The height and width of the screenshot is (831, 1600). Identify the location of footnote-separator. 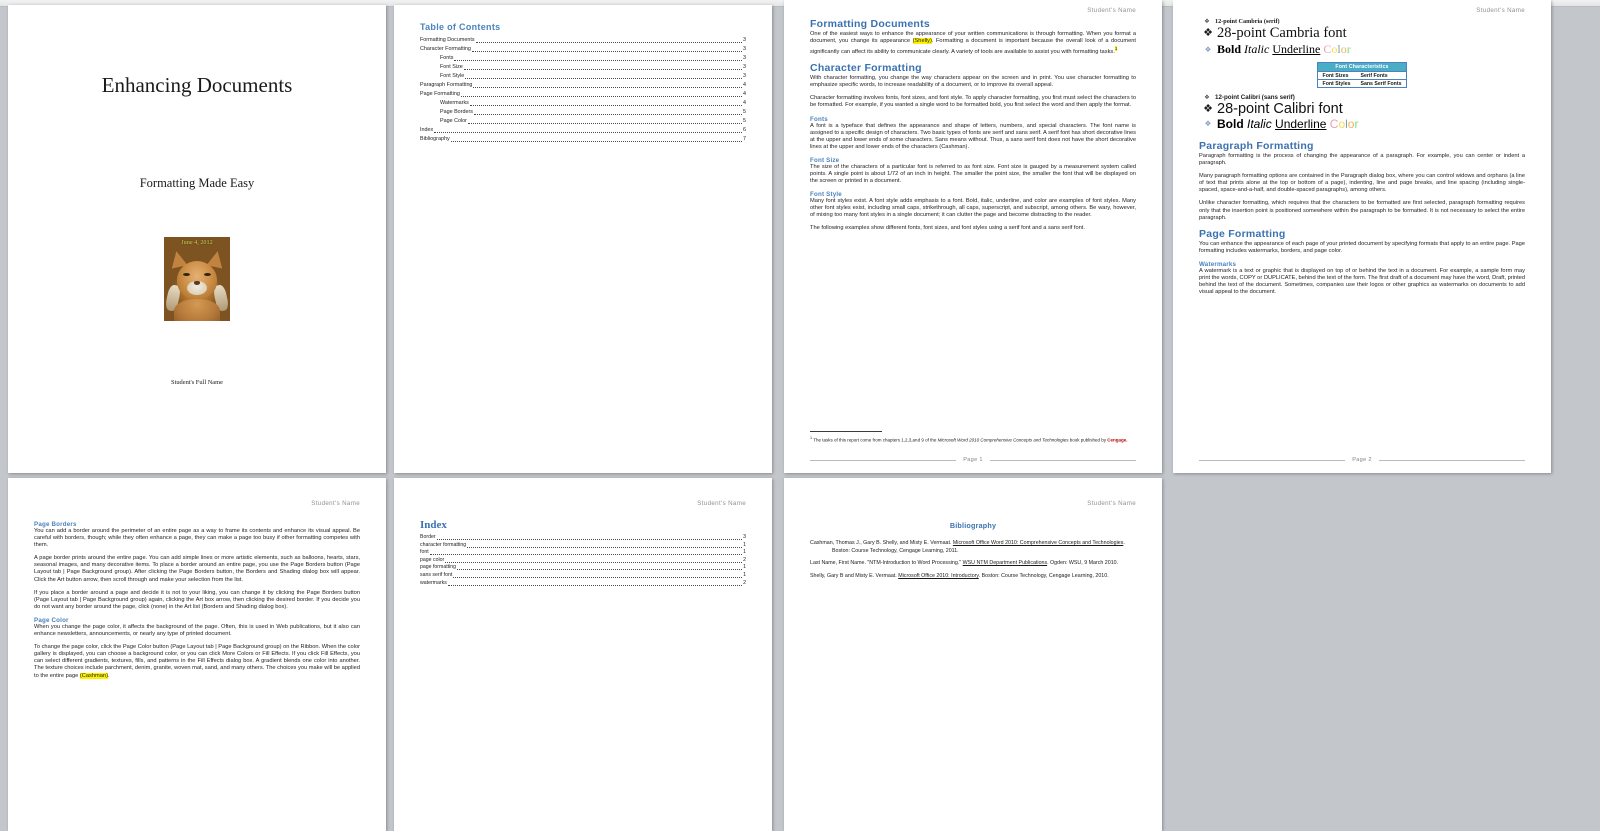
(846, 431).